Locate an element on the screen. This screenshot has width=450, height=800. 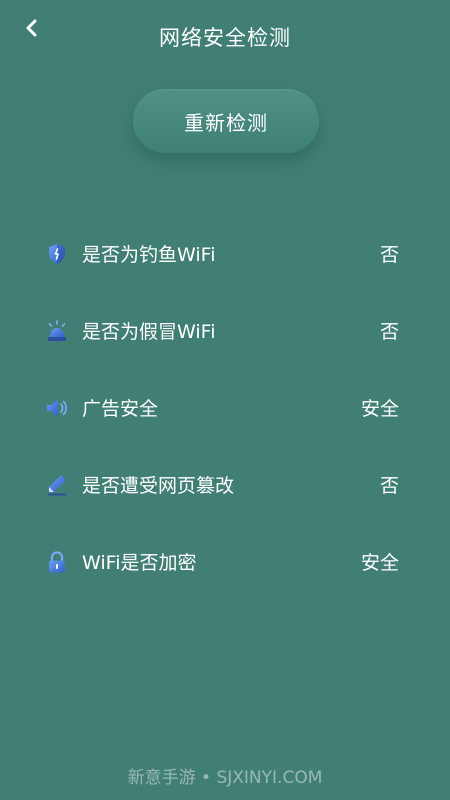
check-row-fake-wifi: 是否为假冒WiFi 否 is located at coordinates (225, 330).